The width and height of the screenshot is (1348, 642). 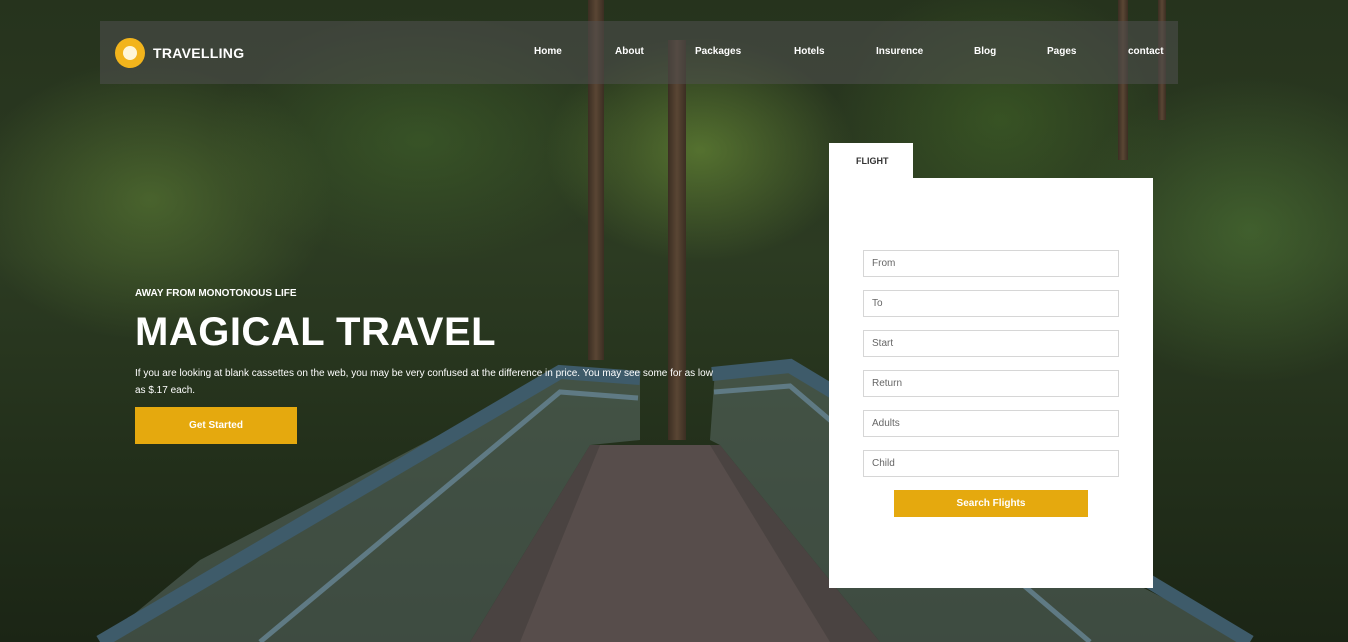 What do you see at coordinates (1146, 51) in the screenshot?
I see `nav-item-contact: contact` at bounding box center [1146, 51].